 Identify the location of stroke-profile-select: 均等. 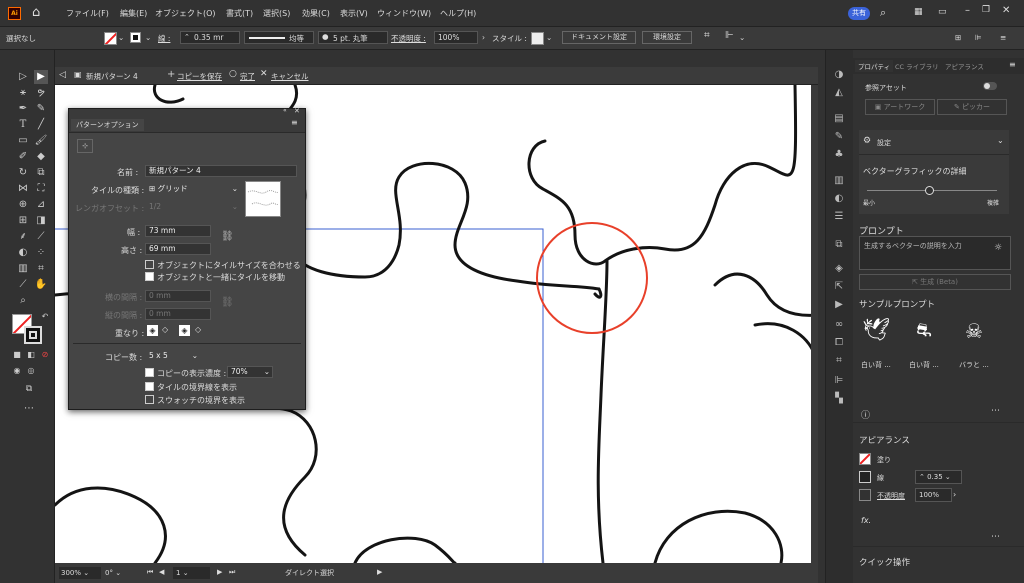
(279, 37).